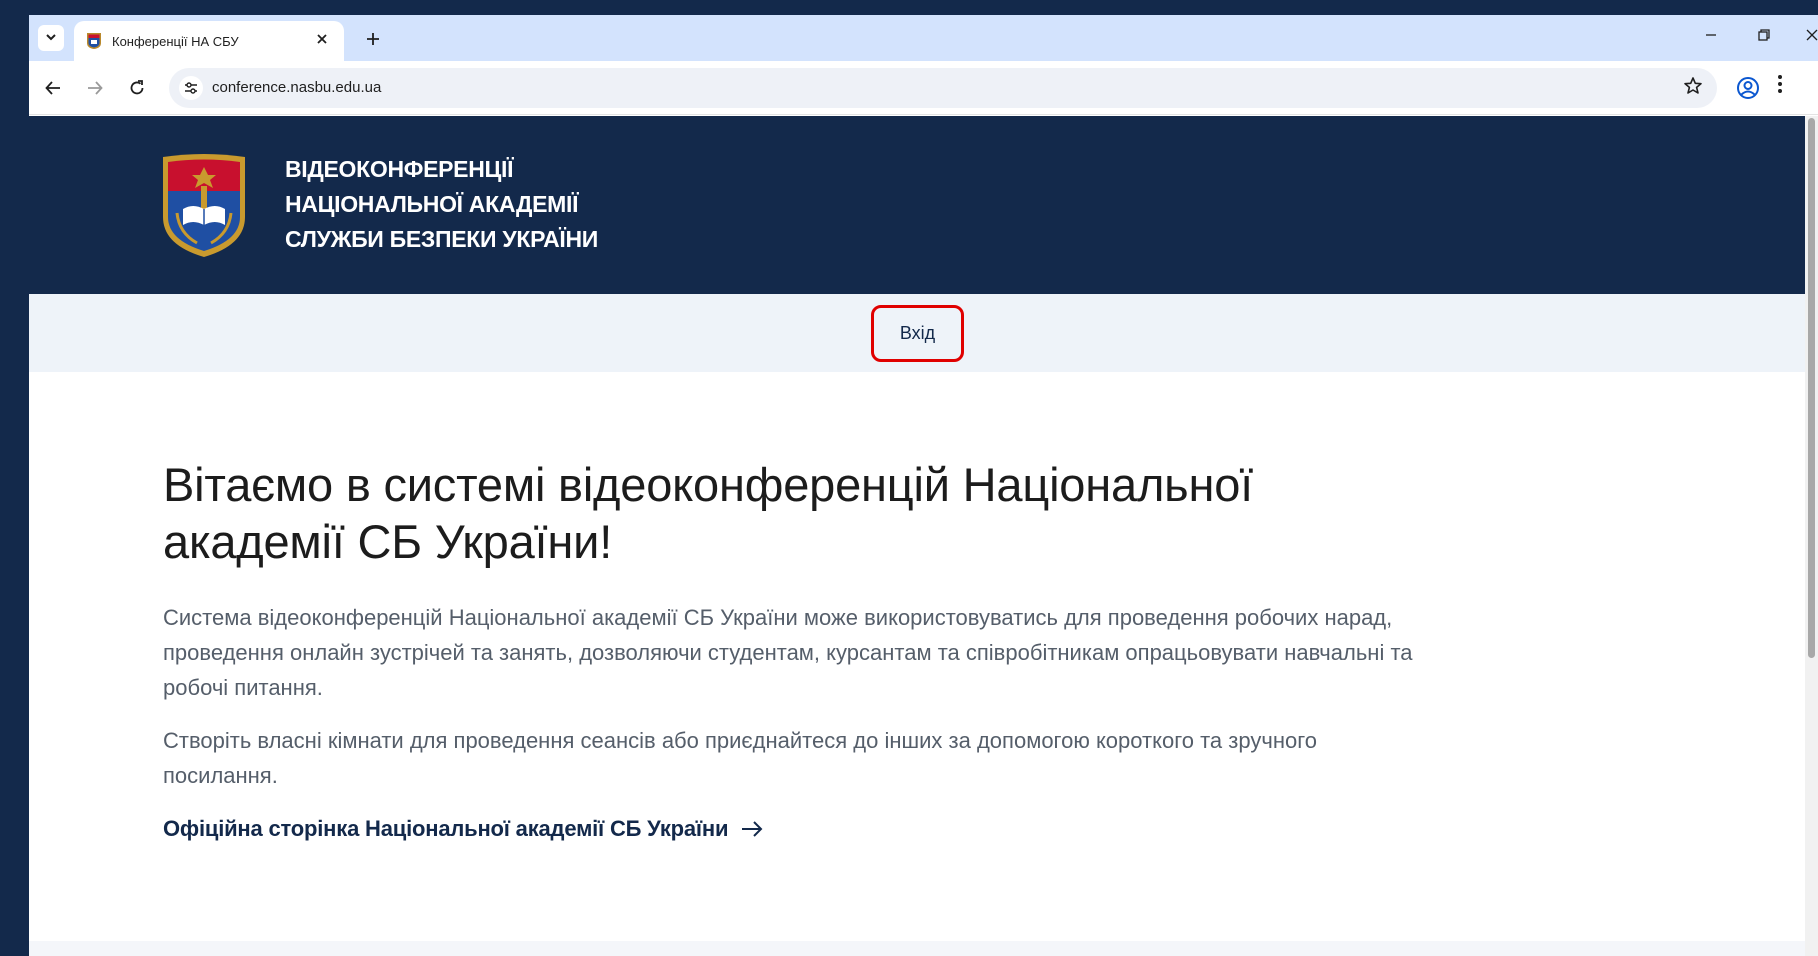  I want to click on browser-toolbar: conference.nasbu.edu.ua, so click(923, 88).